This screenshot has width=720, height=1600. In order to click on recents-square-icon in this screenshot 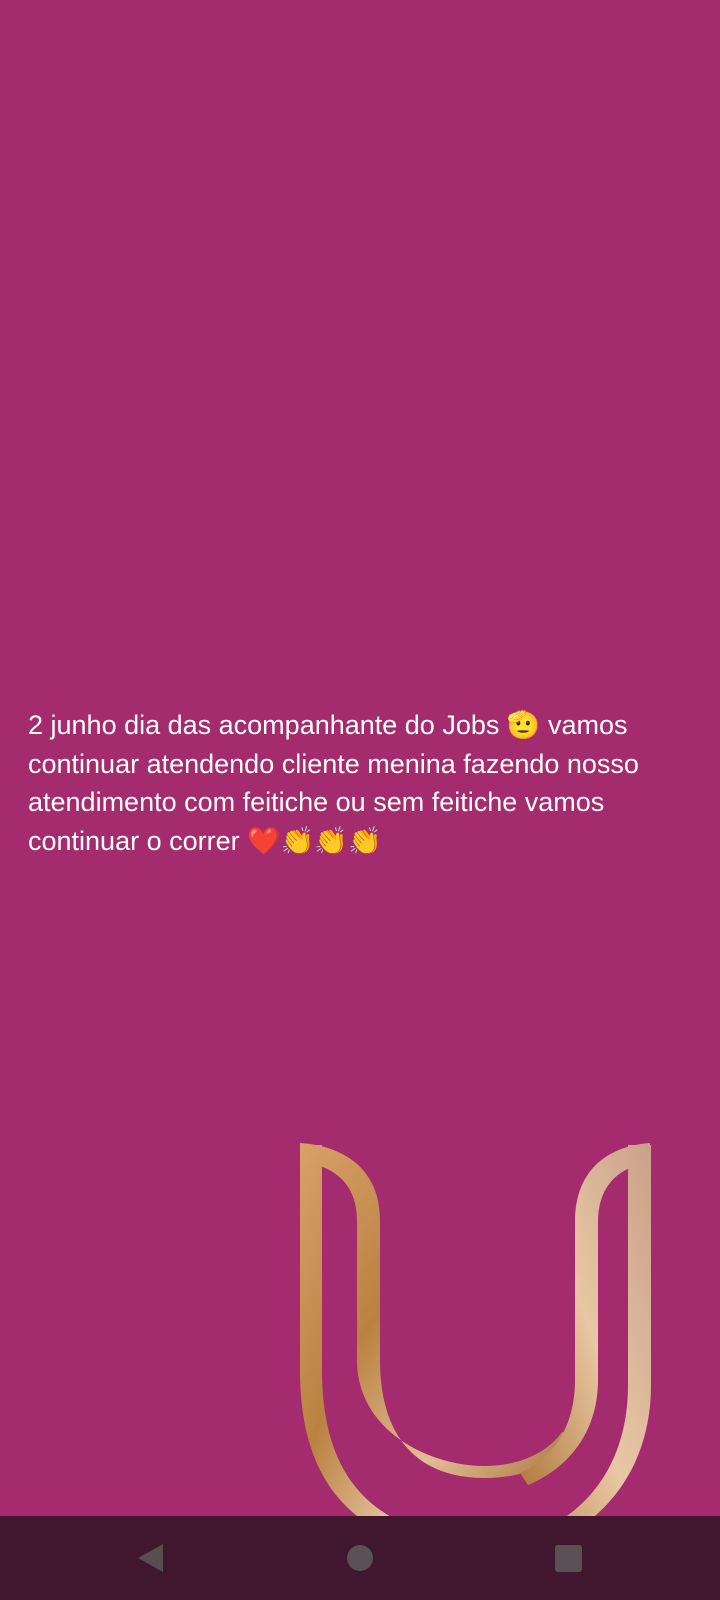, I will do `click(568, 1558)`.